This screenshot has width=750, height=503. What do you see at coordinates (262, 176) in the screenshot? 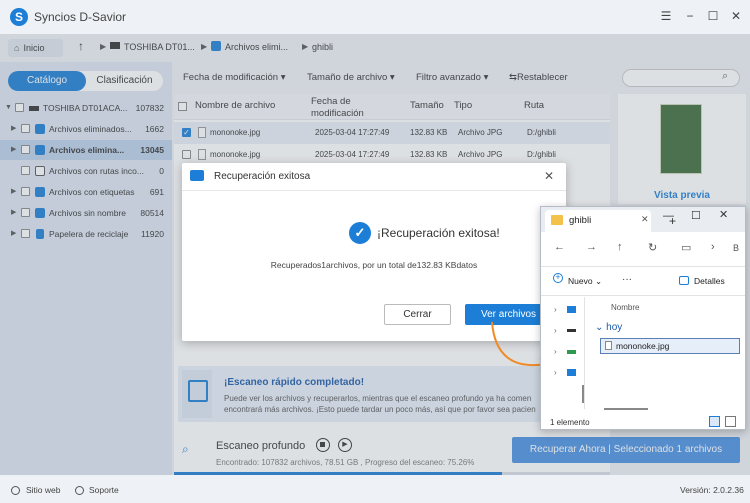
I see `dialog-title: Recuperación exitosa` at bounding box center [262, 176].